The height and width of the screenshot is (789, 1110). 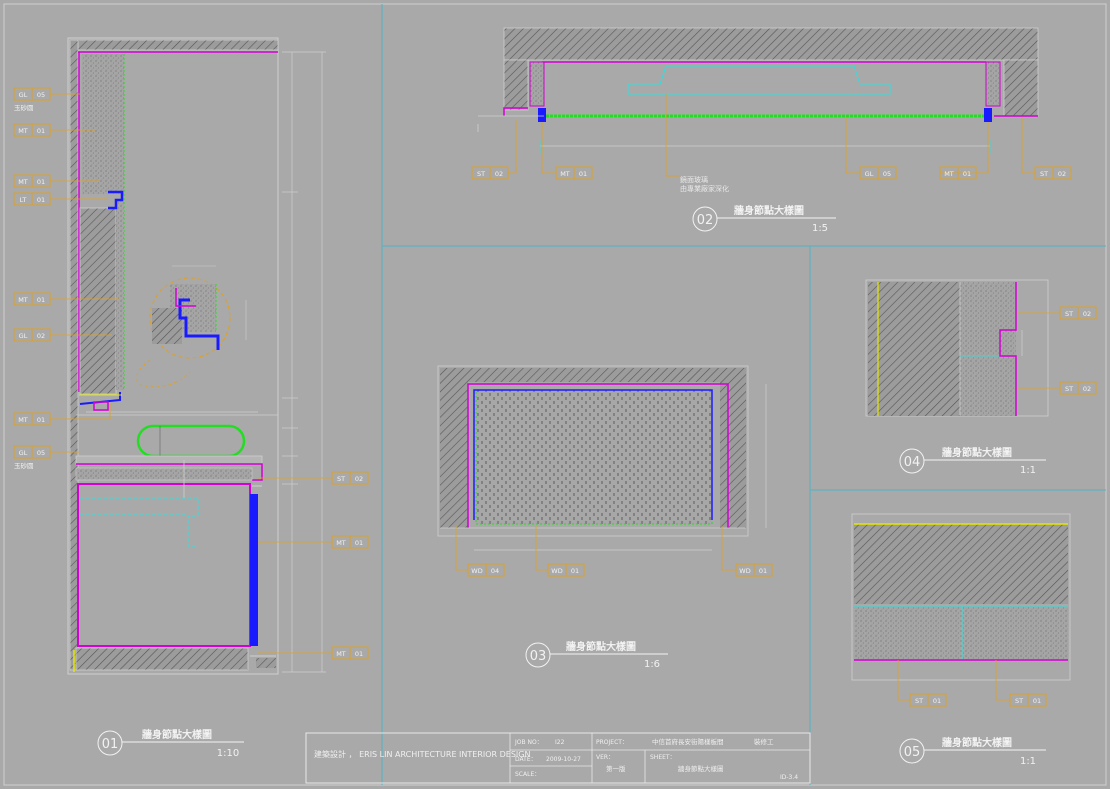 I want to click on scale-label: SCALE：, so click(x=527, y=774).